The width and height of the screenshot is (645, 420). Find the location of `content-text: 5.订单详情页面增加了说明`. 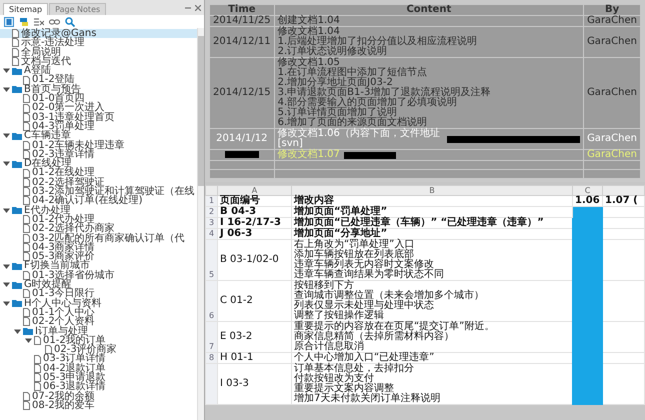

content-text: 5.订单详情页面增加了说明 is located at coordinates (338, 113).